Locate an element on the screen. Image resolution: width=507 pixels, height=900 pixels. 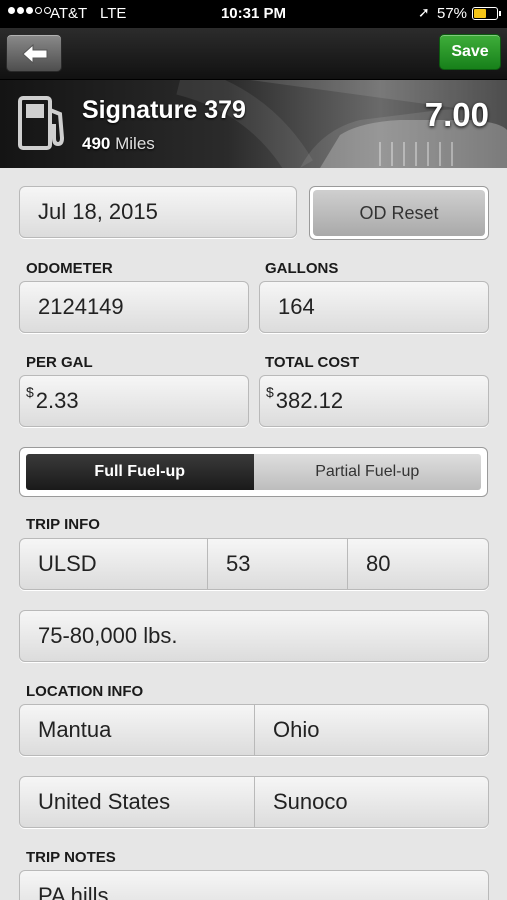
od-reset-button: OD Reset is located at coordinates (399, 213).